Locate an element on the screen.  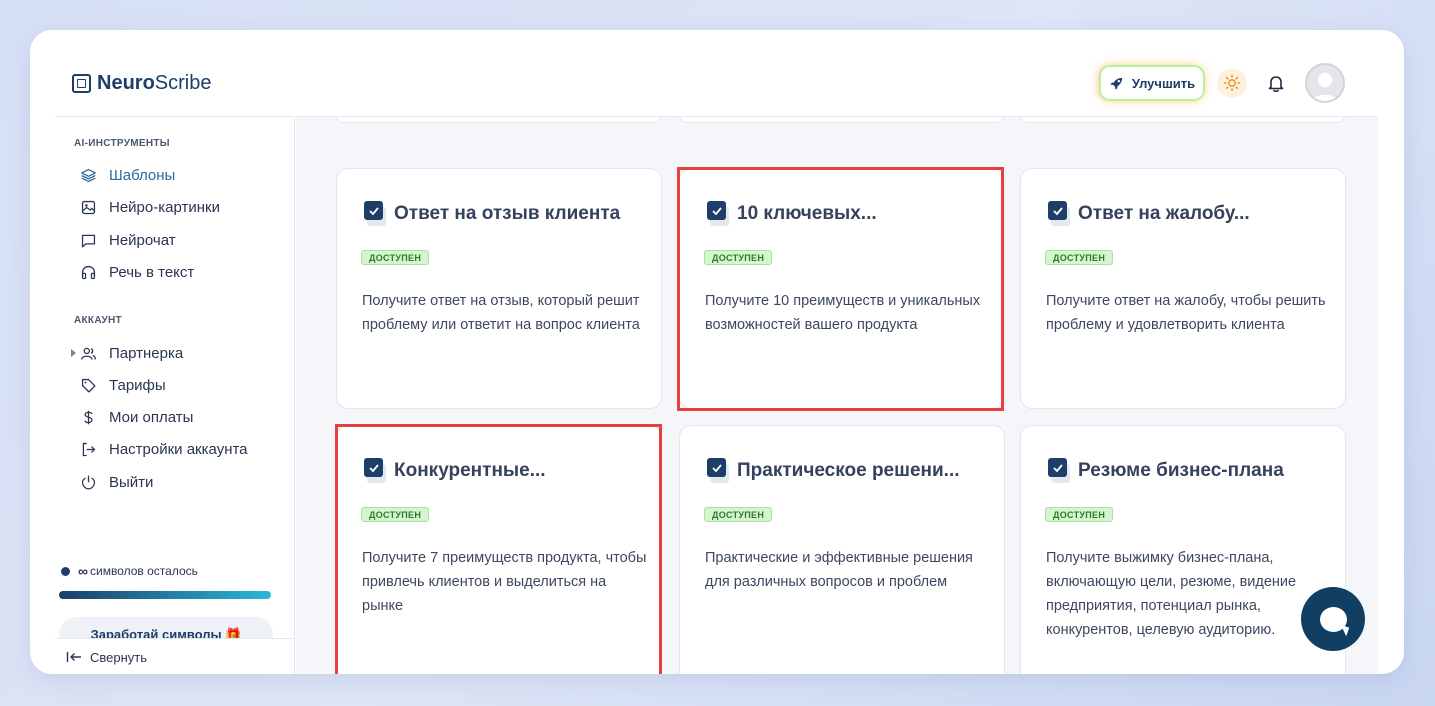
headphones-icon is located at coordinates (88, 272).